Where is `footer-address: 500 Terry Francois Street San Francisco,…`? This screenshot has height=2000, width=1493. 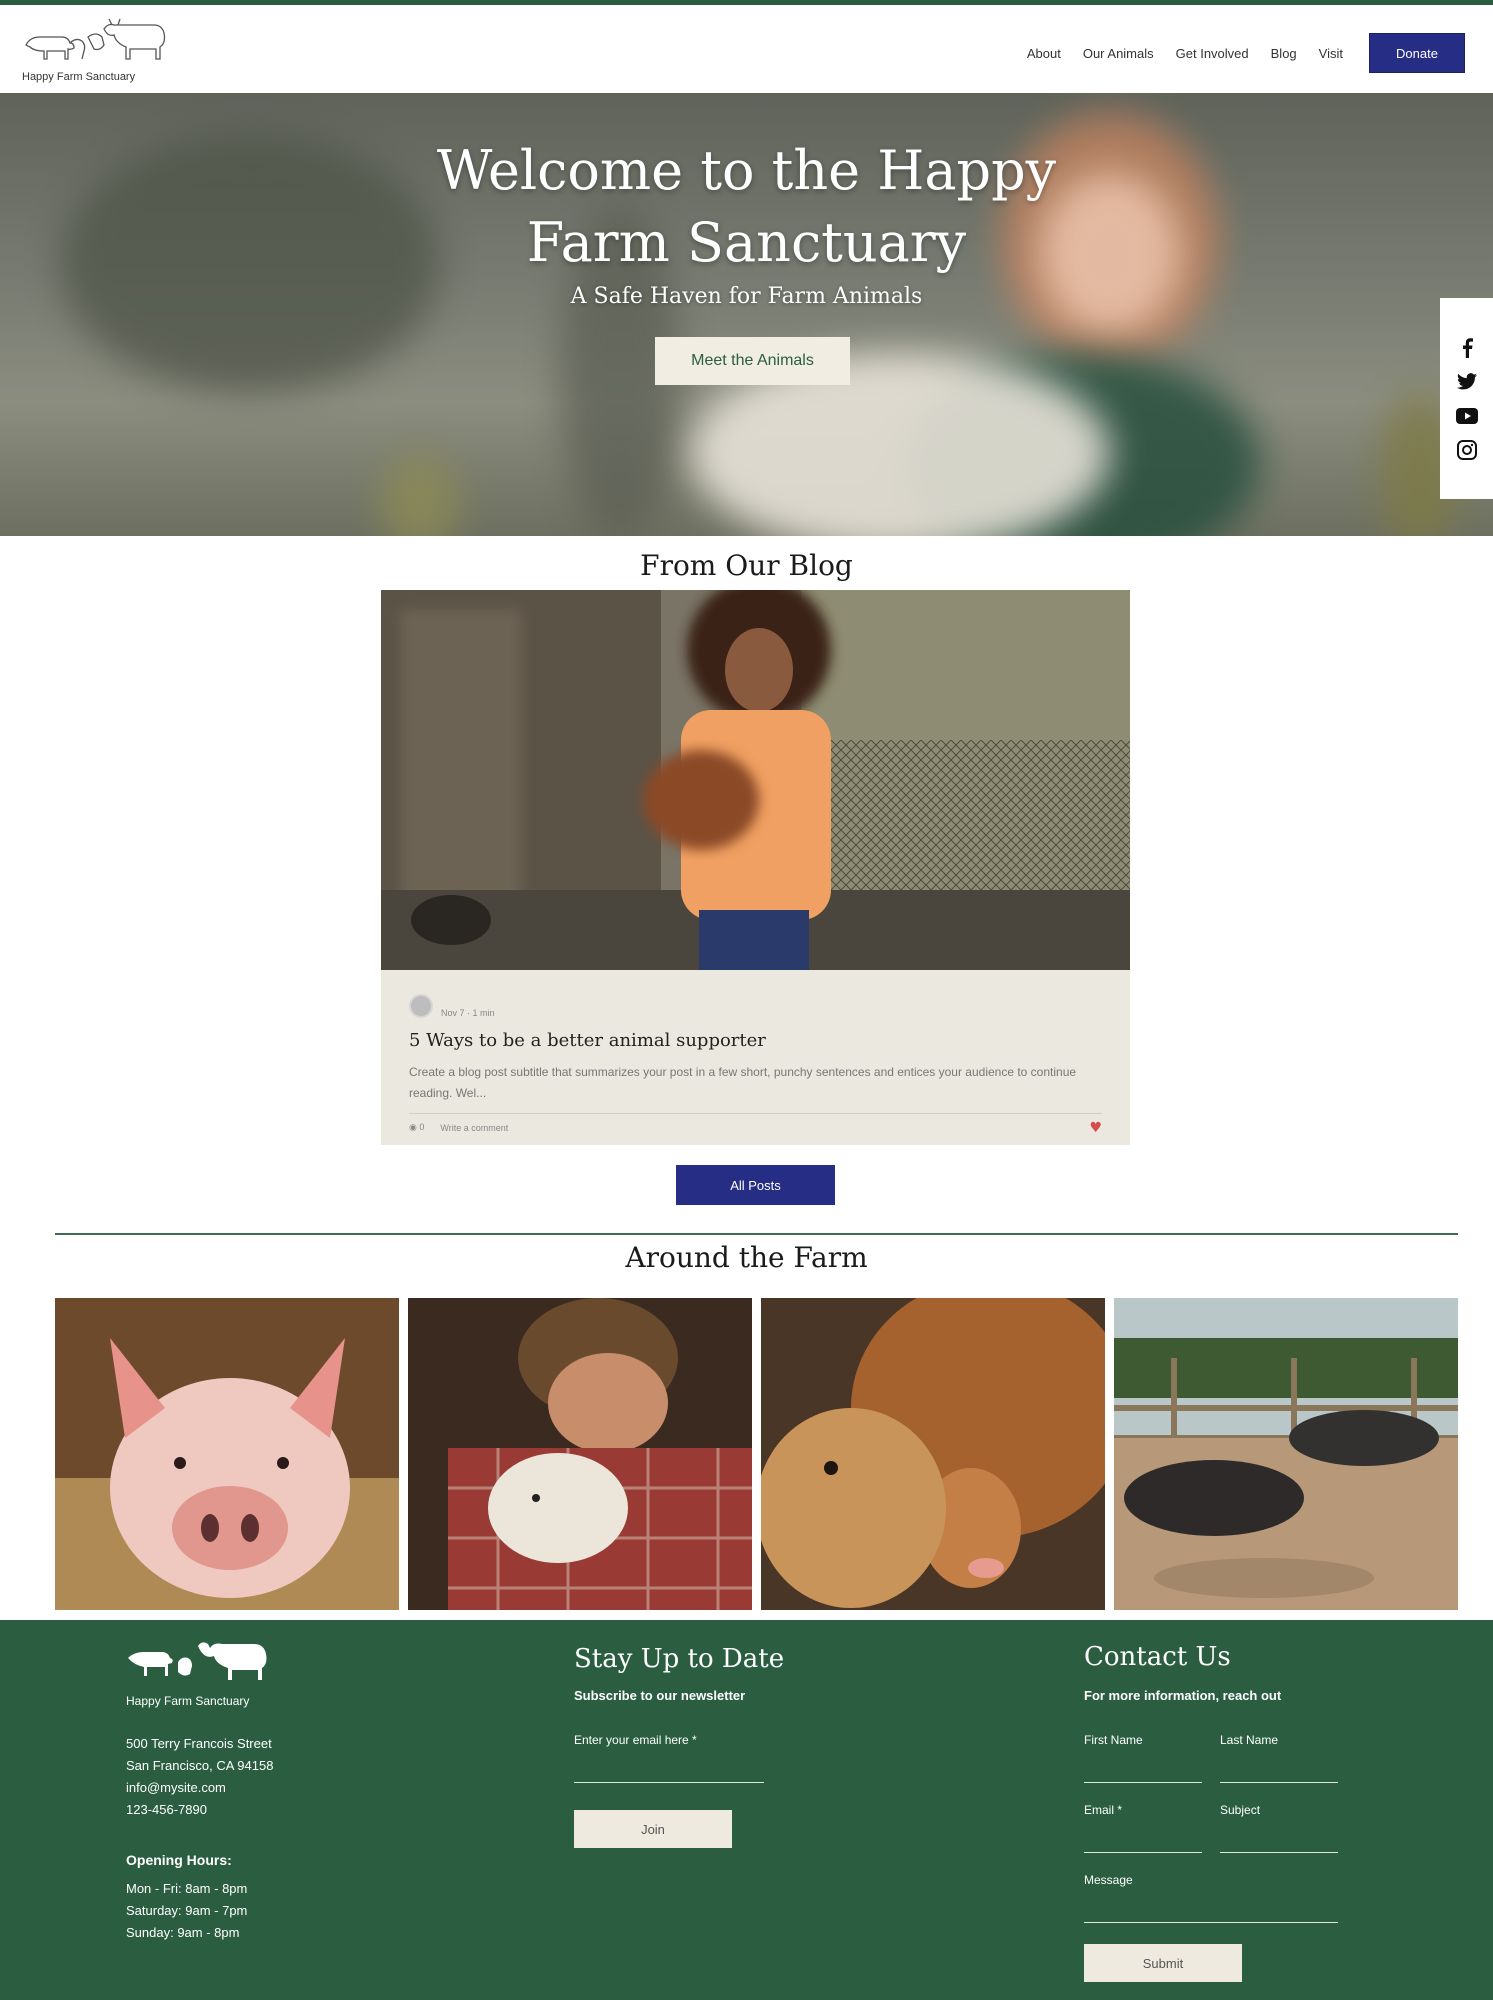 footer-address: 500 Terry Francois Street San Francisco,… is located at coordinates (199, 1777).